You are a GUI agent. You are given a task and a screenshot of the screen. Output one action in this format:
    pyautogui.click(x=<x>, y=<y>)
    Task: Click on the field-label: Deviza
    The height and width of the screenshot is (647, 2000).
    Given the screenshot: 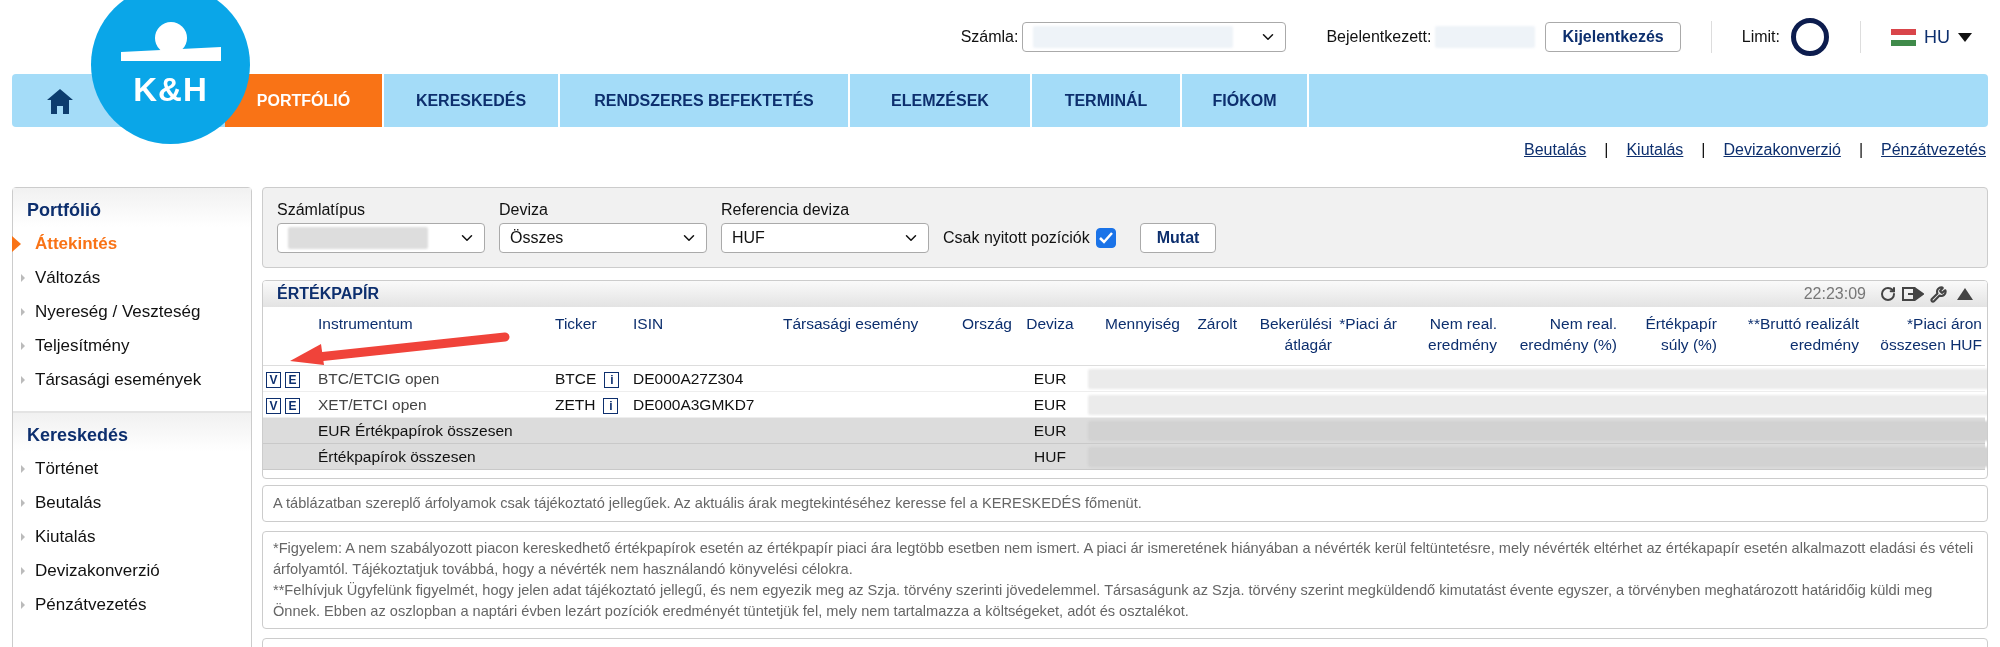 What is the action you would take?
    pyautogui.click(x=524, y=210)
    